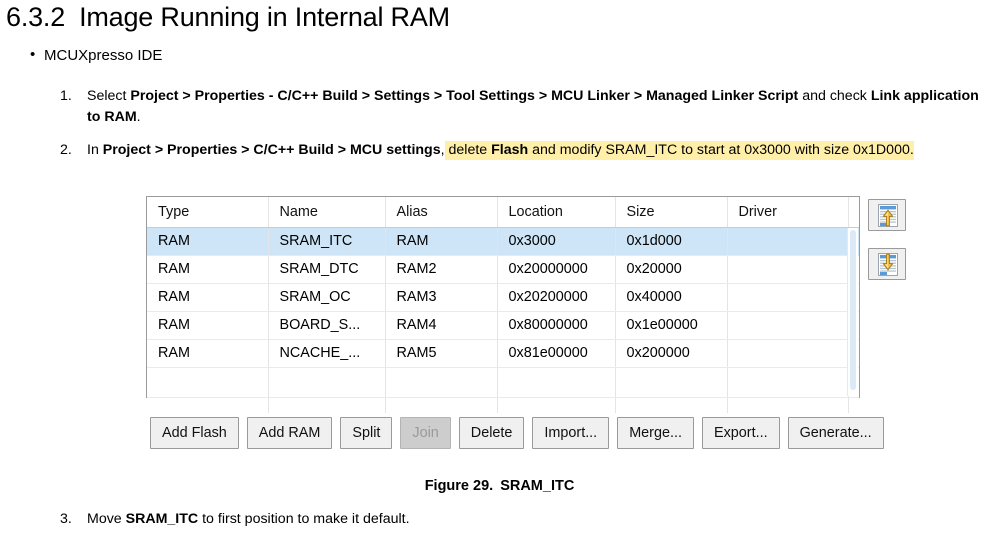 This screenshot has height=534, width=999. I want to click on cell-size: 0x1d000, so click(671, 241).